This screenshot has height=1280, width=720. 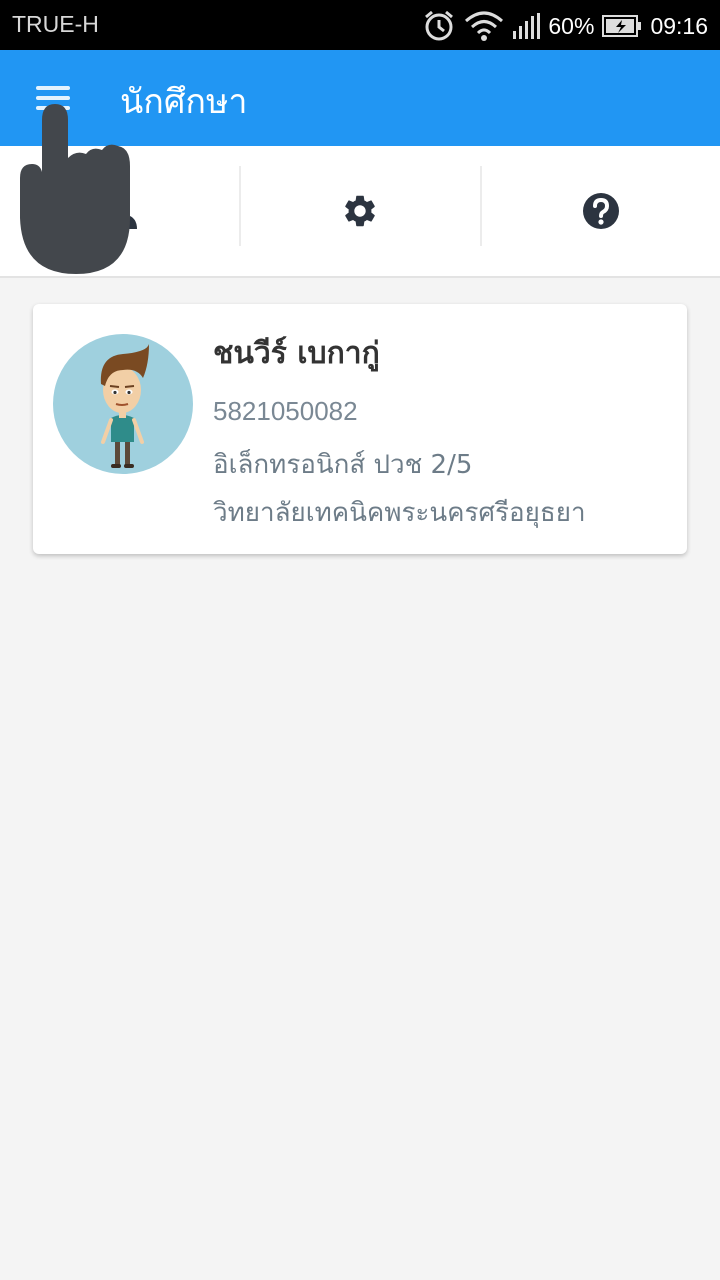 I want to click on page-title: นักศึกษา, so click(x=184, y=102).